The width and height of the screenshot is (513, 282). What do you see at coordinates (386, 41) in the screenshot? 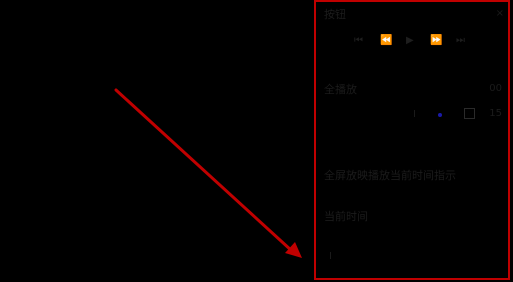
I see `rewind-button: ⏪` at bounding box center [386, 41].